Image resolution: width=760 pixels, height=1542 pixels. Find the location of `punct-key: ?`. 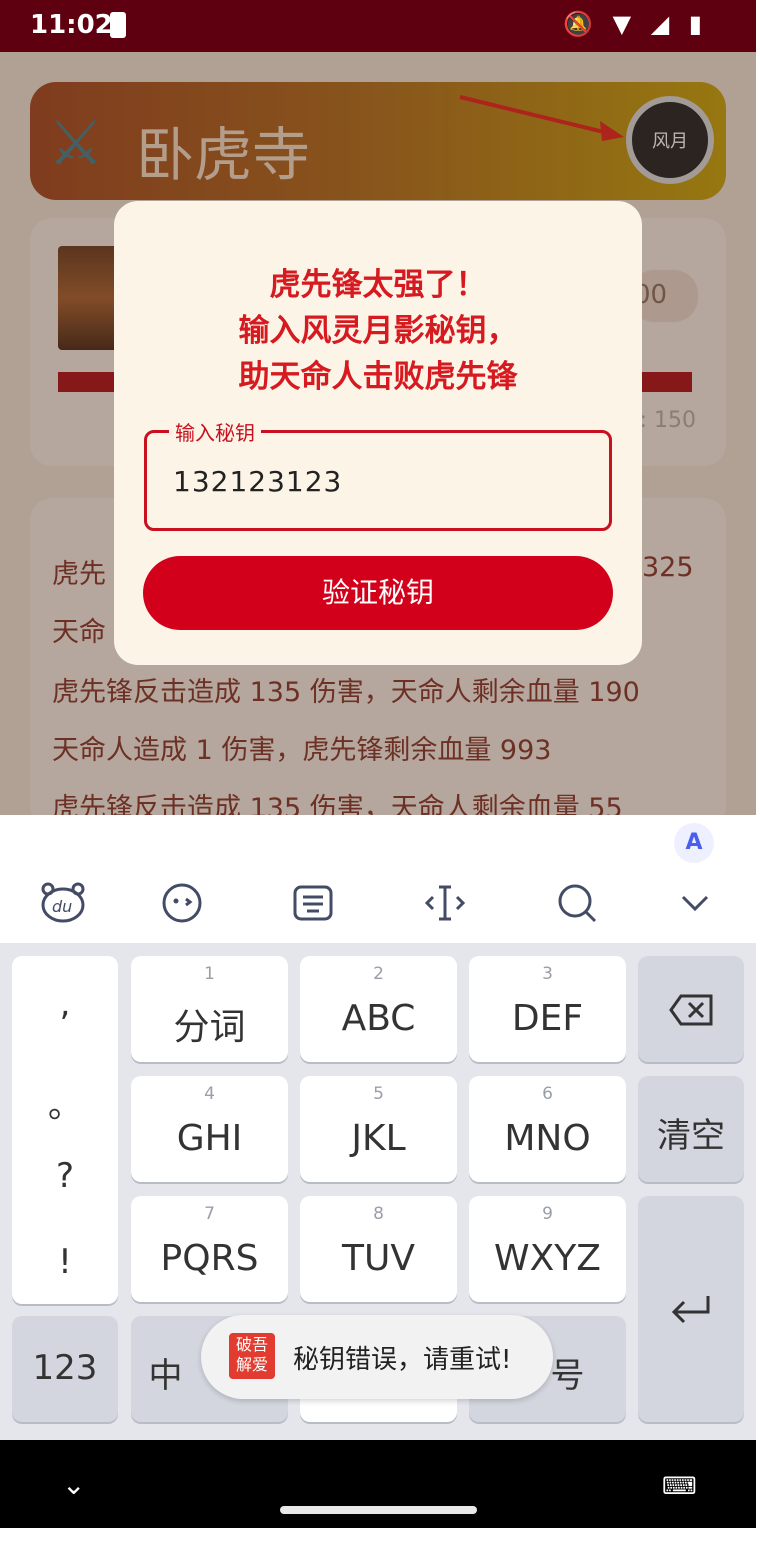

punct-key: ? is located at coordinates (65, 1176).